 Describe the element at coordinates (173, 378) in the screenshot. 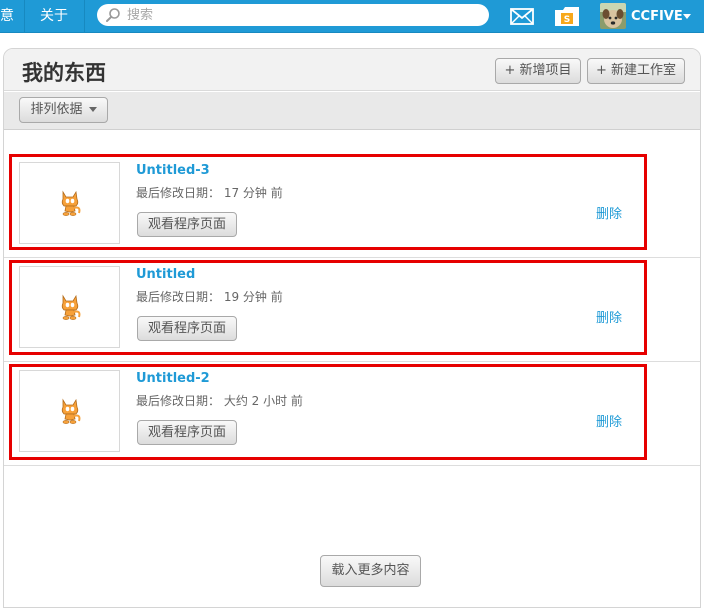

I see `project-title-link: Untitled-2` at that location.